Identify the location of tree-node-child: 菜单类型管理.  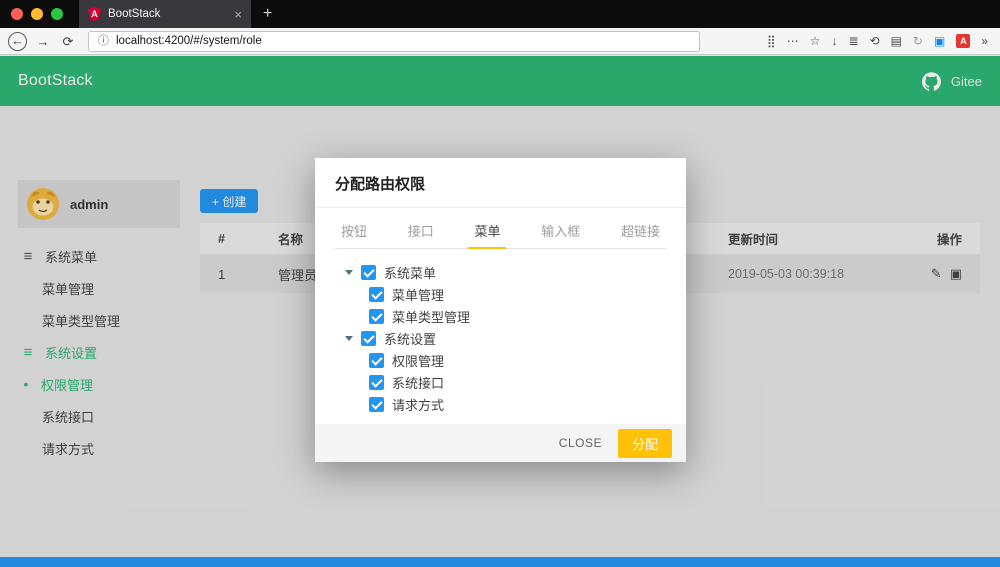
(512, 316).